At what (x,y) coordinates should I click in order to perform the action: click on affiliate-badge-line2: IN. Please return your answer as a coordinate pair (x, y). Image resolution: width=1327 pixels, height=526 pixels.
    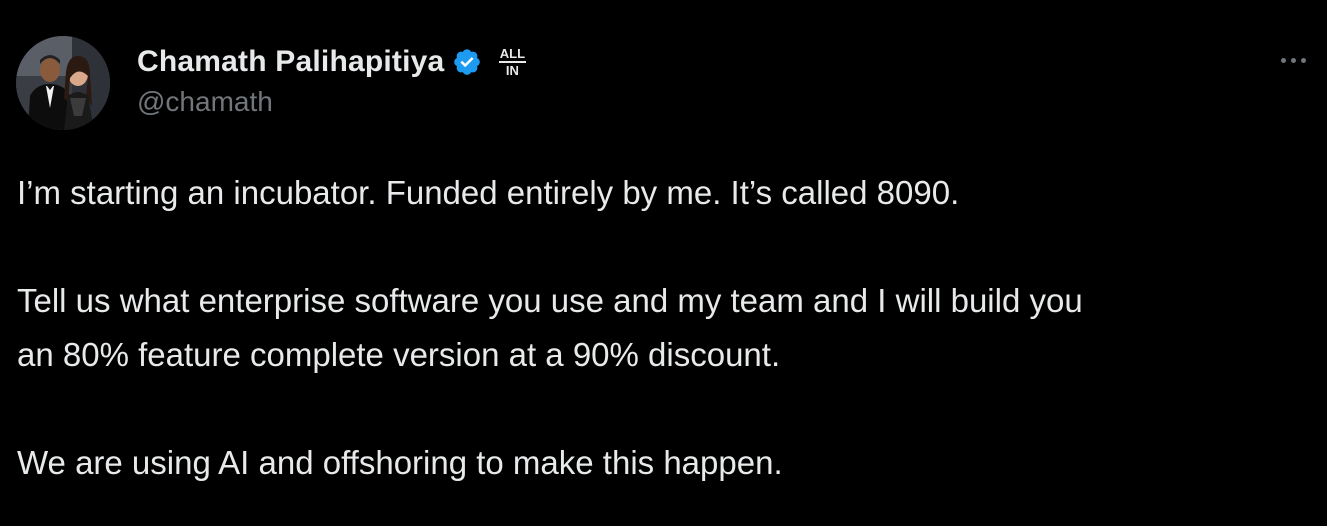
    Looking at the image, I should click on (512, 70).